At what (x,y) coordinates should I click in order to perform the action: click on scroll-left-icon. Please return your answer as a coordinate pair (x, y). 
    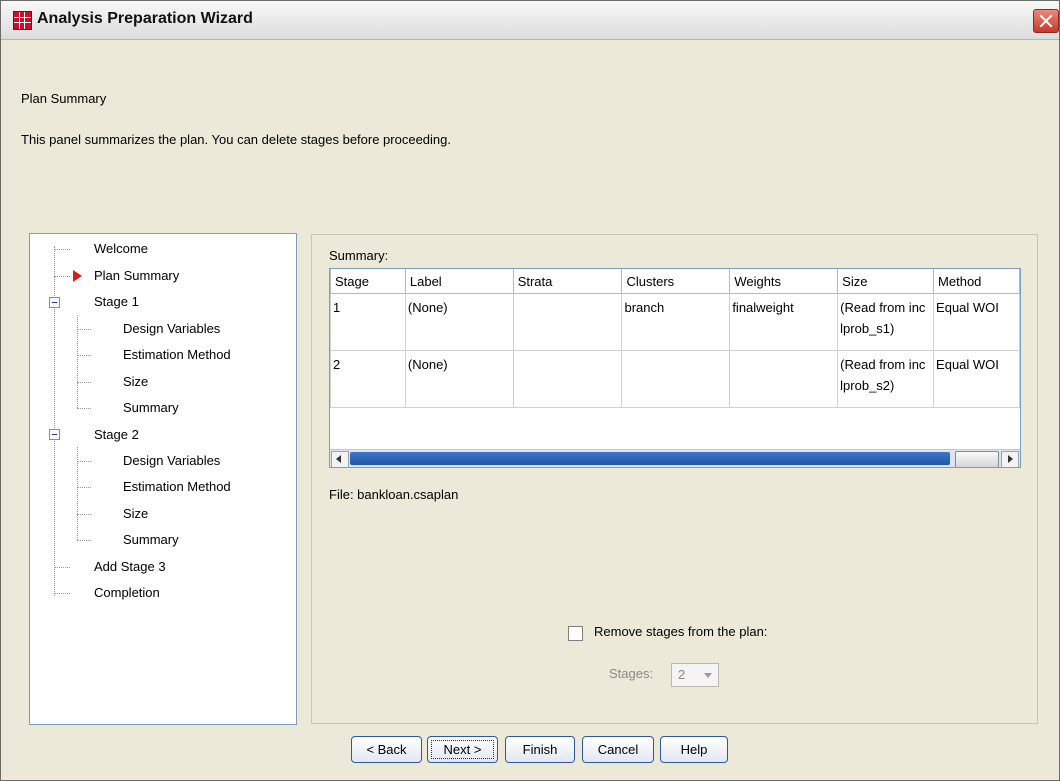
    Looking at the image, I should click on (340, 459).